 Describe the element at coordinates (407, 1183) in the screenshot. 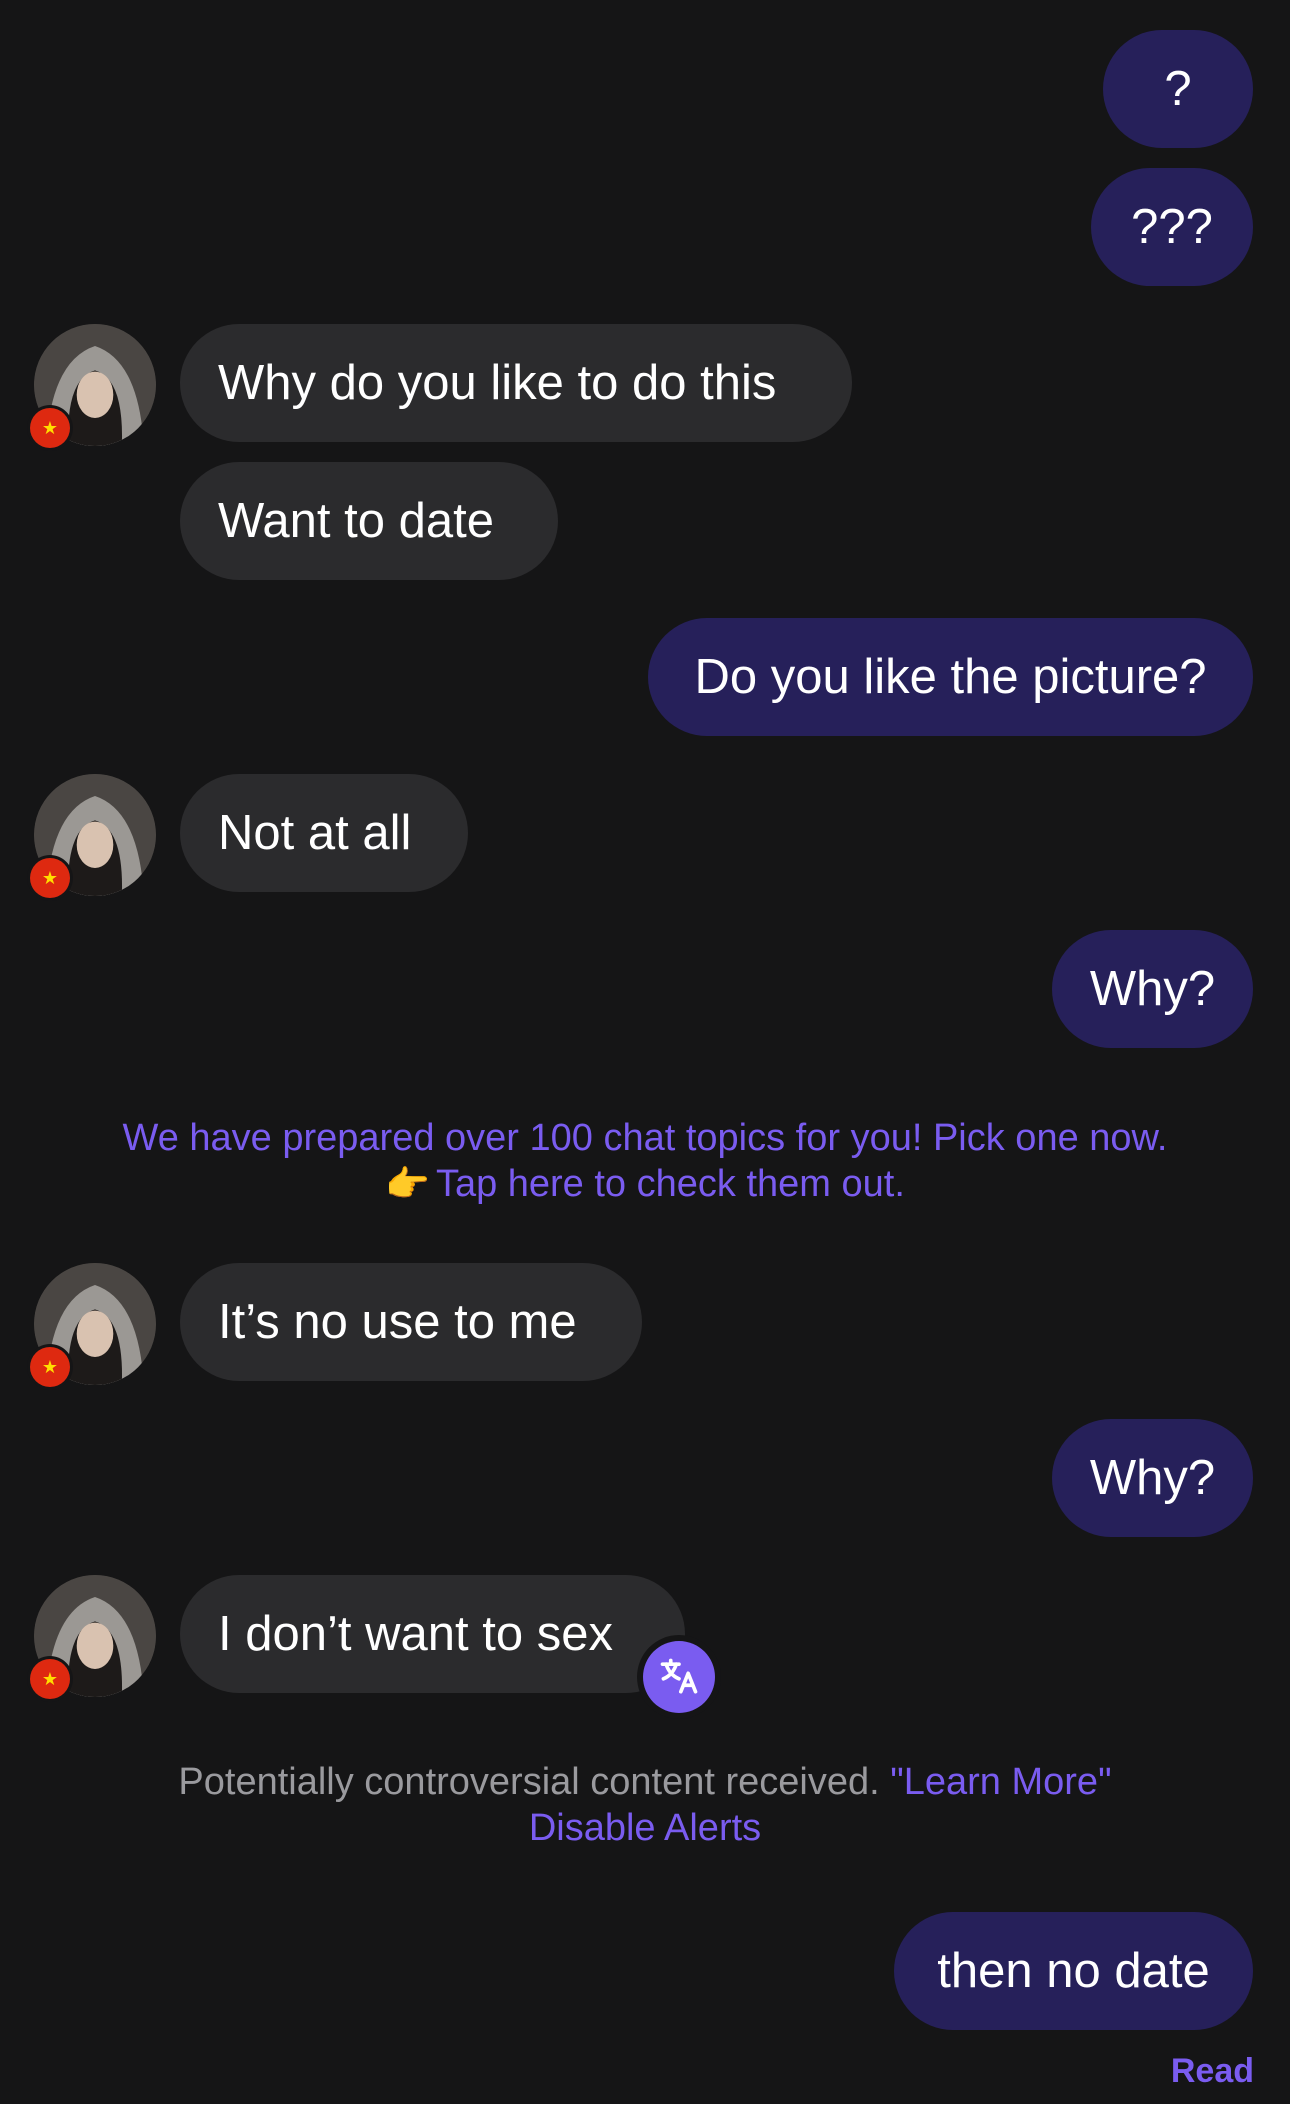

I see `pointing-hand-icon: 👉` at that location.